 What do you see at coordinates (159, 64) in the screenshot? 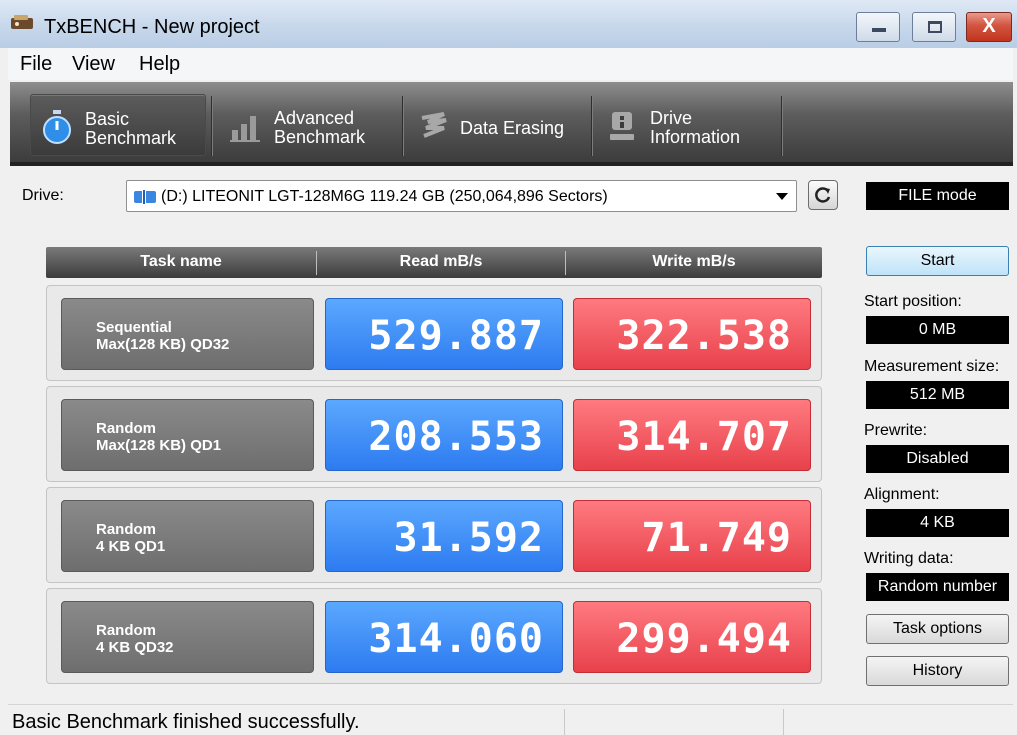
I see `menu-help: Help` at bounding box center [159, 64].